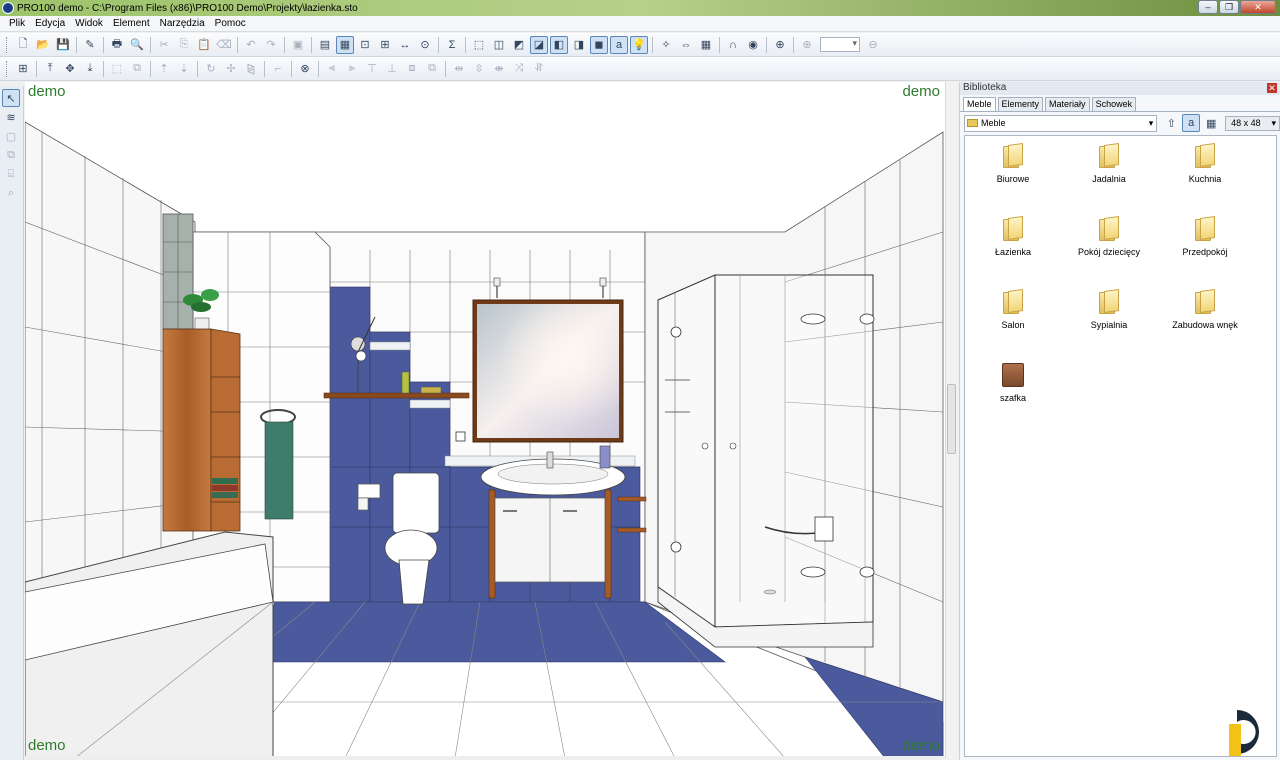 The image size is (1280, 760). Describe the element at coordinates (666, 45) in the screenshot. I see `magic-wand-icon: ✧` at that location.